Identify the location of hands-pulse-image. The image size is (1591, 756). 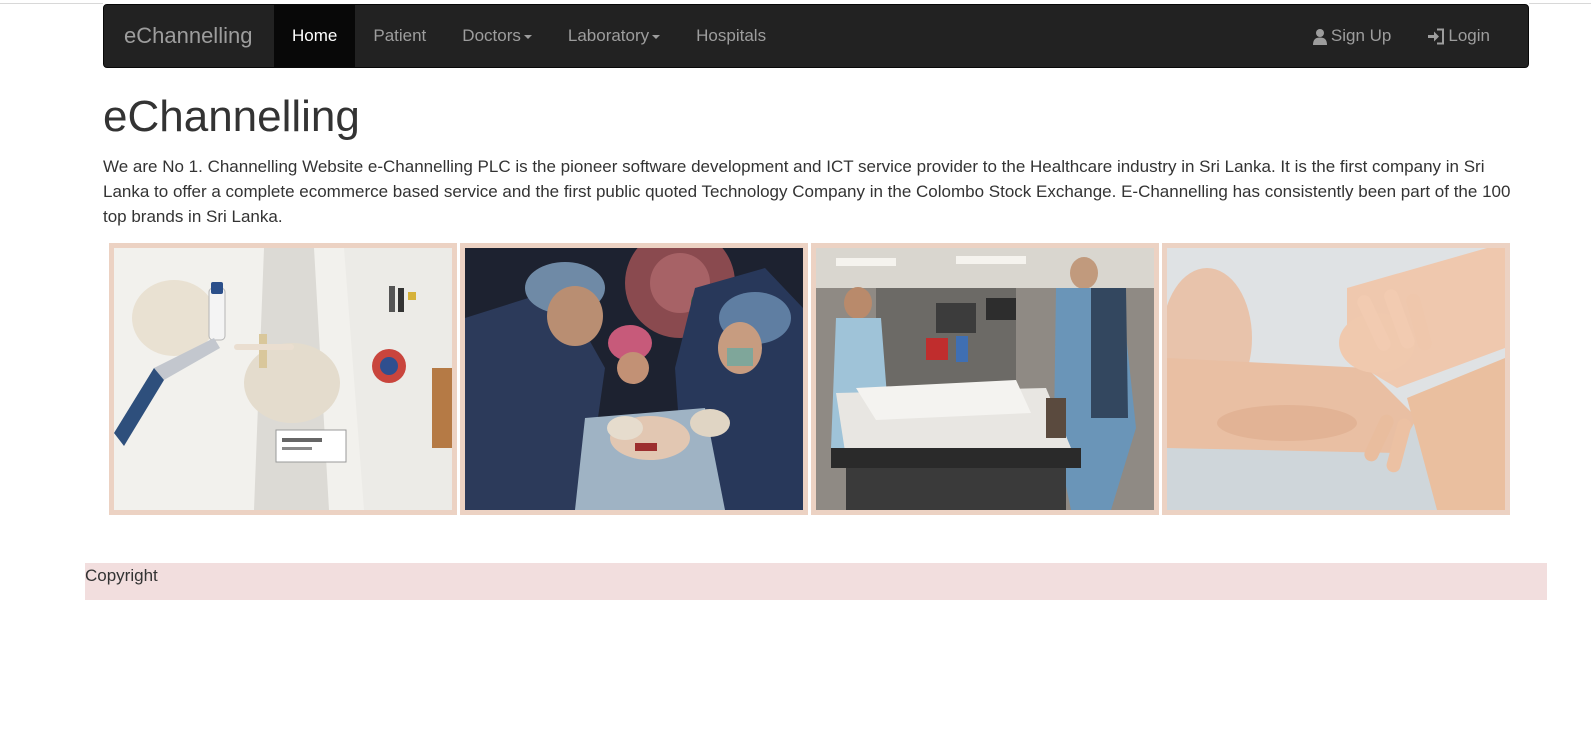
(1336, 379).